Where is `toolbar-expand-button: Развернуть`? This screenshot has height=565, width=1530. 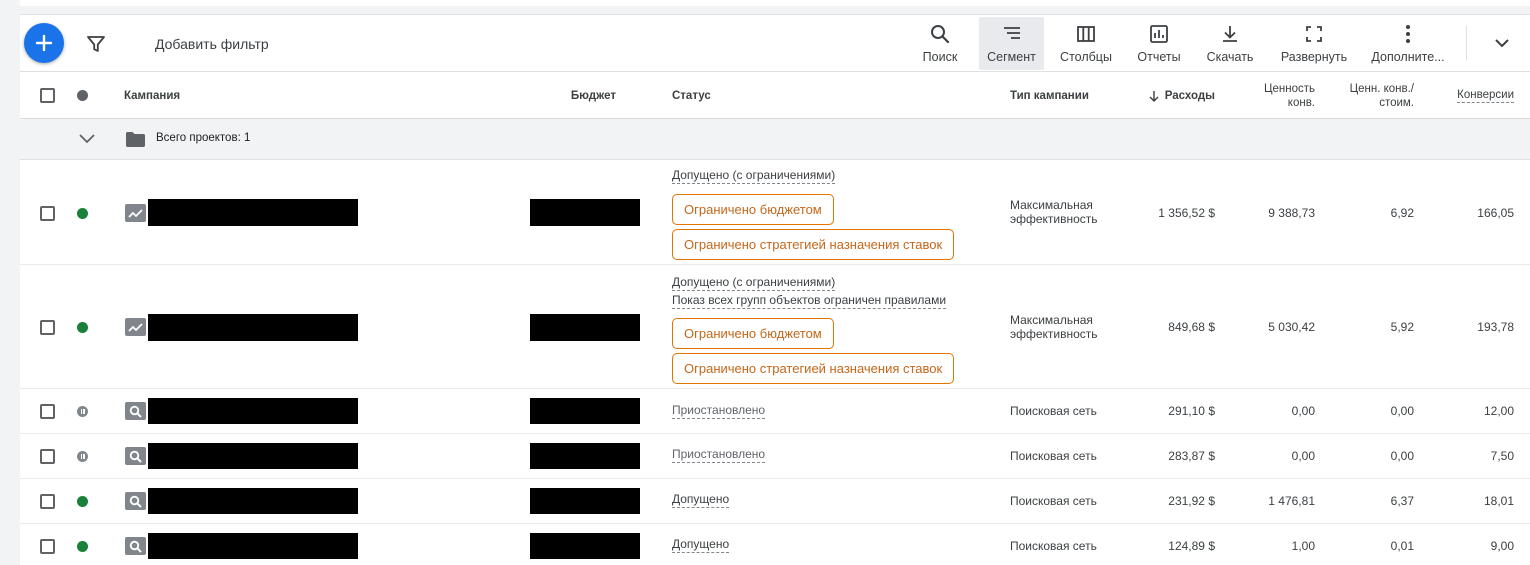 toolbar-expand-button: Развернуть is located at coordinates (1314, 43).